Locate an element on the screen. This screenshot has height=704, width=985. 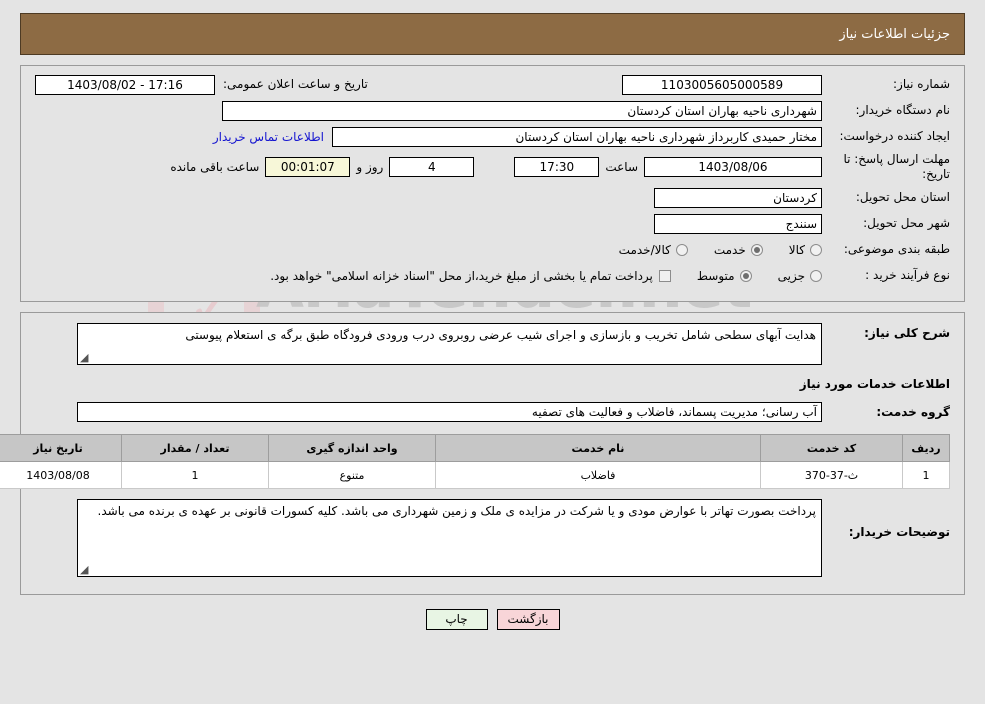
countdown-timer: 00:01:07 is located at coordinates (308, 167).